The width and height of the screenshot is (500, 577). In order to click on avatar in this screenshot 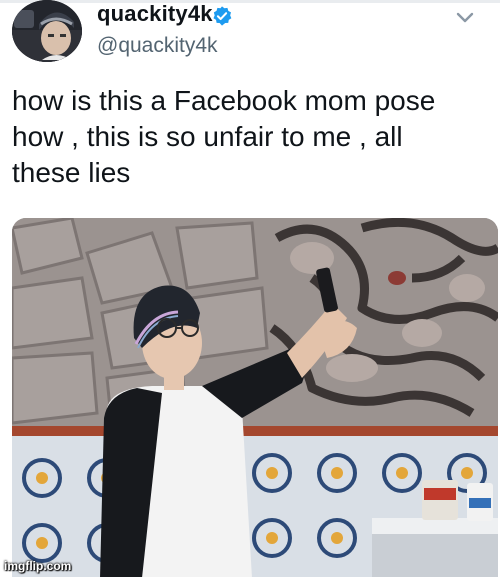, I will do `click(47, 31)`.